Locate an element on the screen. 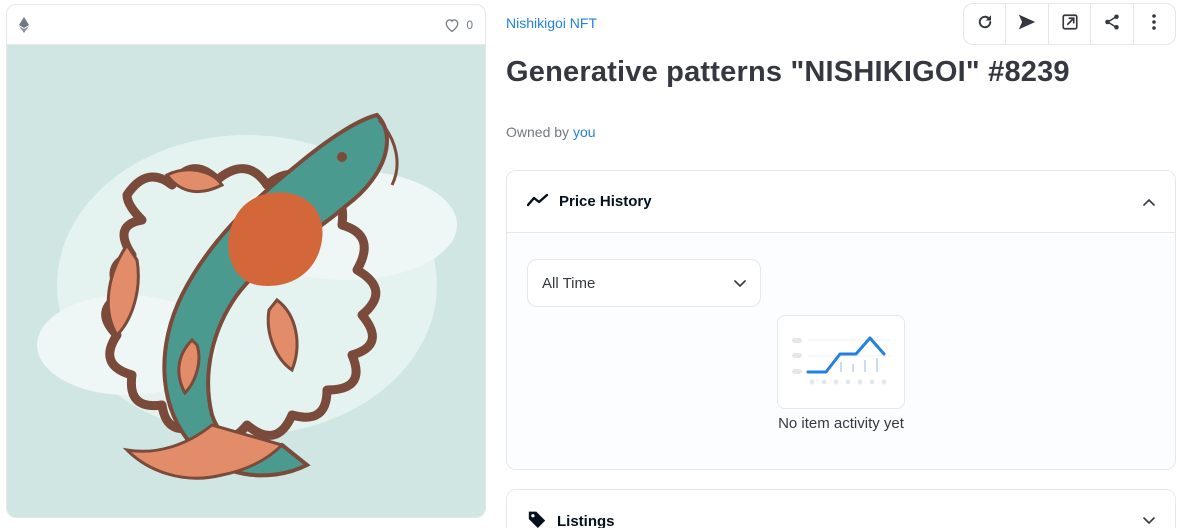  more-vertical-icon is located at coordinates (1154, 24).